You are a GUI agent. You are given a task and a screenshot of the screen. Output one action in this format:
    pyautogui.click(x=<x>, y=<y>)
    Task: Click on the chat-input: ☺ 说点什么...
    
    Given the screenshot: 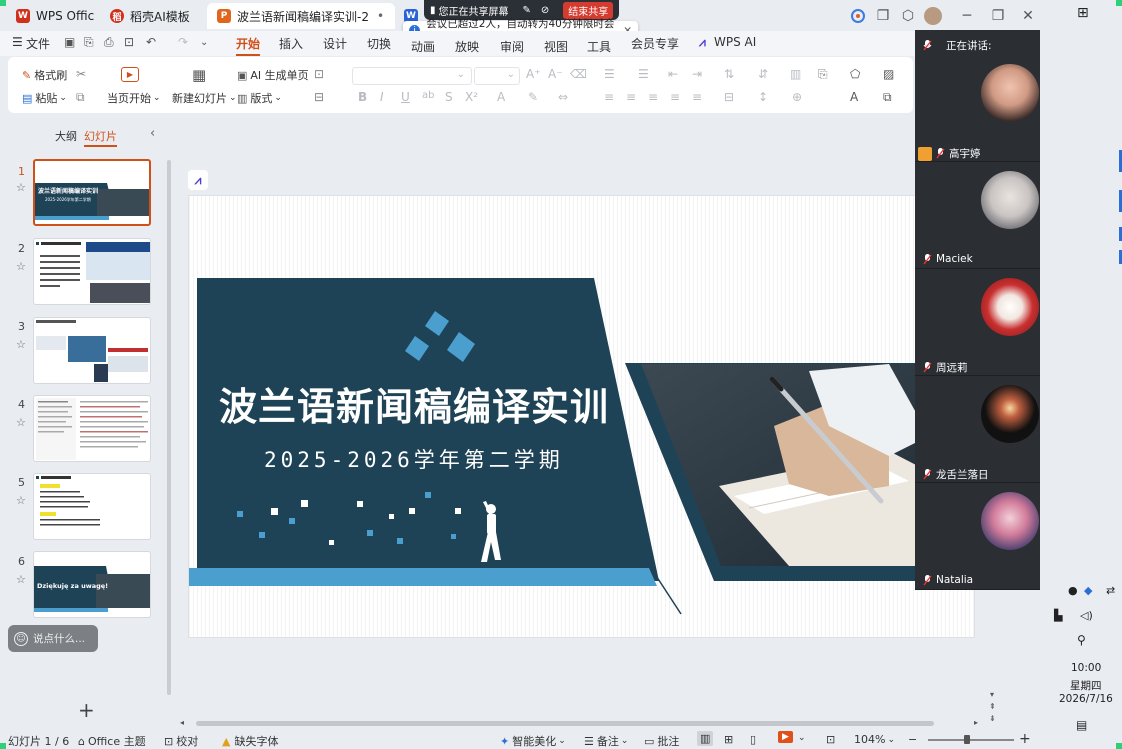 What is the action you would take?
    pyautogui.click(x=53, y=638)
    